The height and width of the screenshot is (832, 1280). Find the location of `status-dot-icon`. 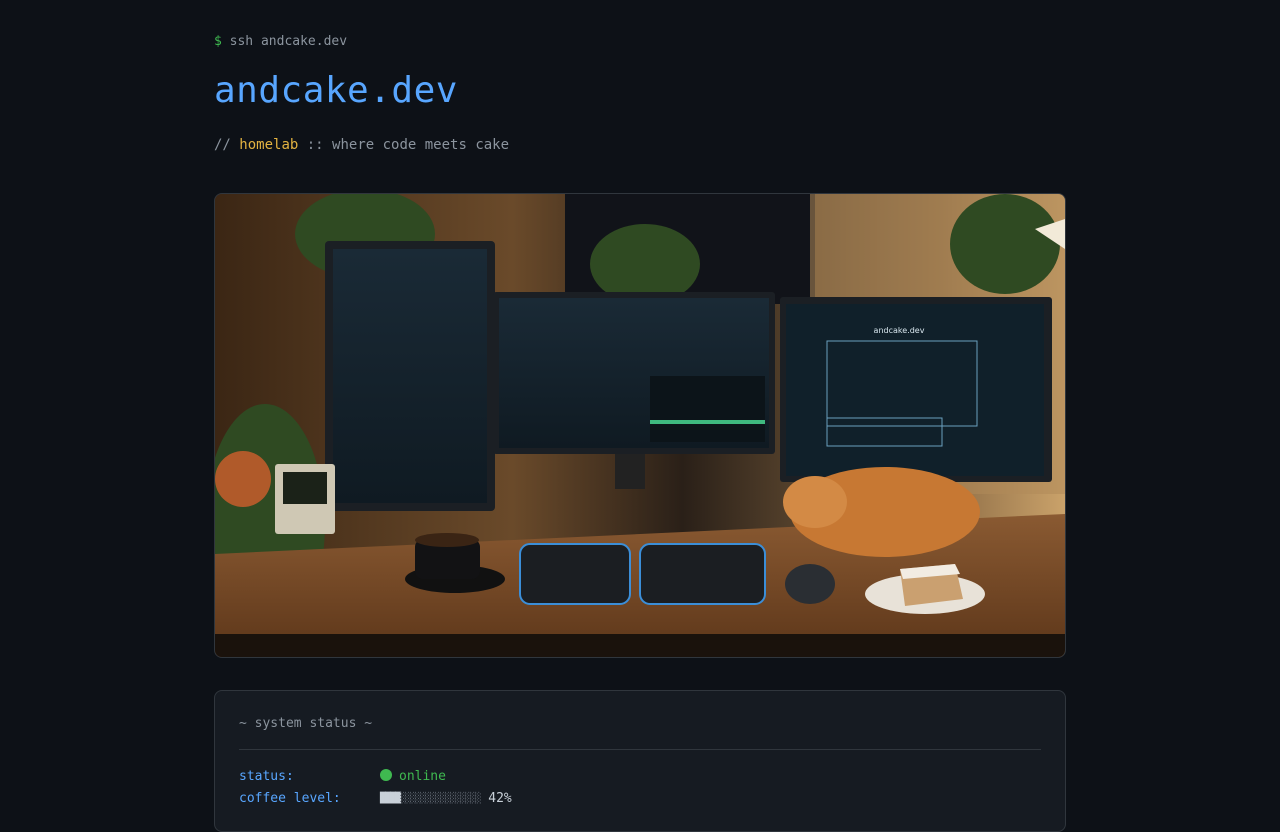

status-dot-icon is located at coordinates (386, 775).